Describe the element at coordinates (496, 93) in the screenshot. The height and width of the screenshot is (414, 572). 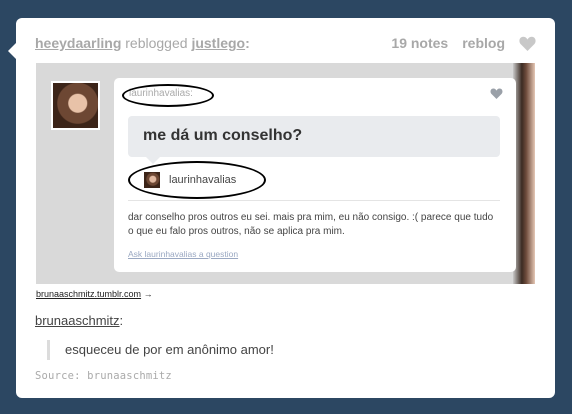
I see `card-heart-icon` at that location.